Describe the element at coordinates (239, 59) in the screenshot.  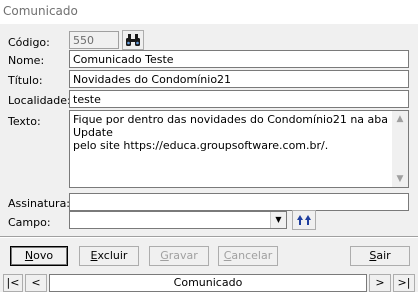
I see `nome-field: Comunicado Teste` at that location.